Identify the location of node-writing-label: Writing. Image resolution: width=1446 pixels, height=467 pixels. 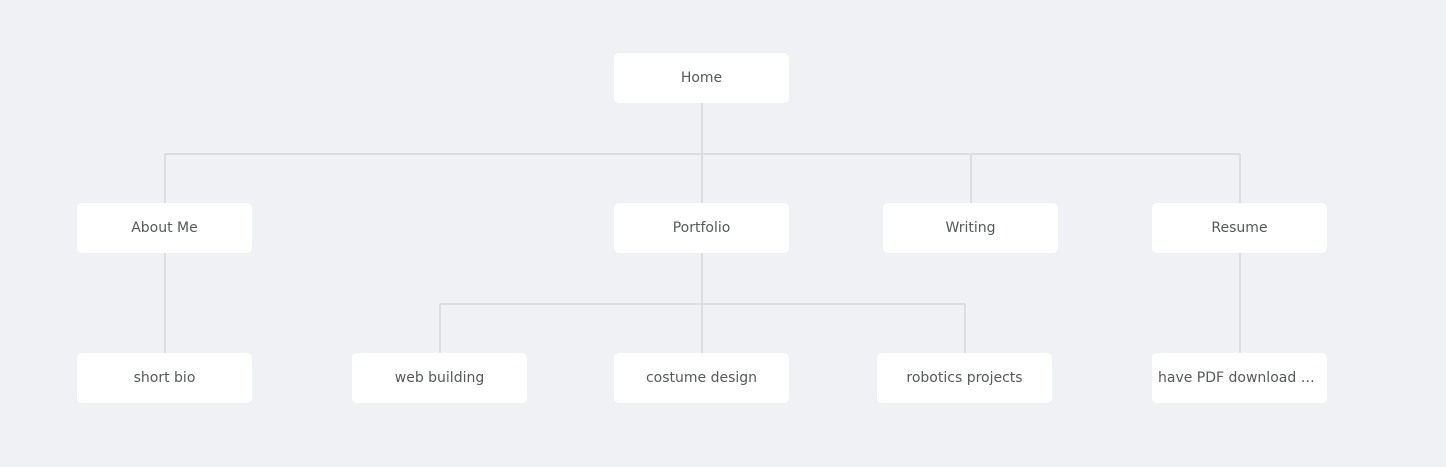
(970, 228).